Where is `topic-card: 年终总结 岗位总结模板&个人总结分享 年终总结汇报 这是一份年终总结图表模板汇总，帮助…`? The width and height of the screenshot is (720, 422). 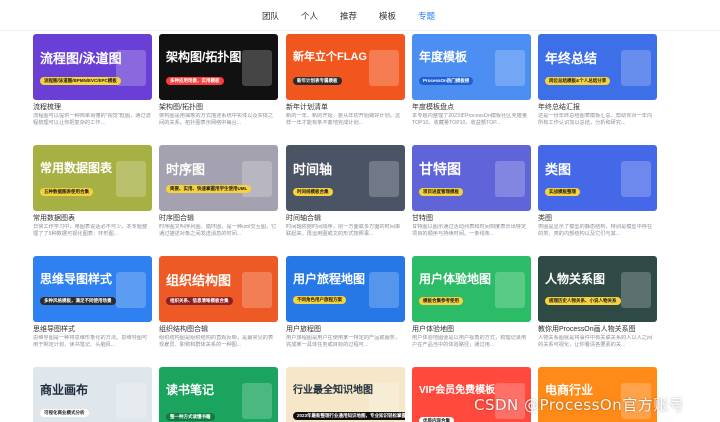
topic-card: 年终总结 岗位总结模板&个人总结分享 年终总结汇报 这是一份年终总结图表模板汇总，帮助… is located at coordinates (597, 80).